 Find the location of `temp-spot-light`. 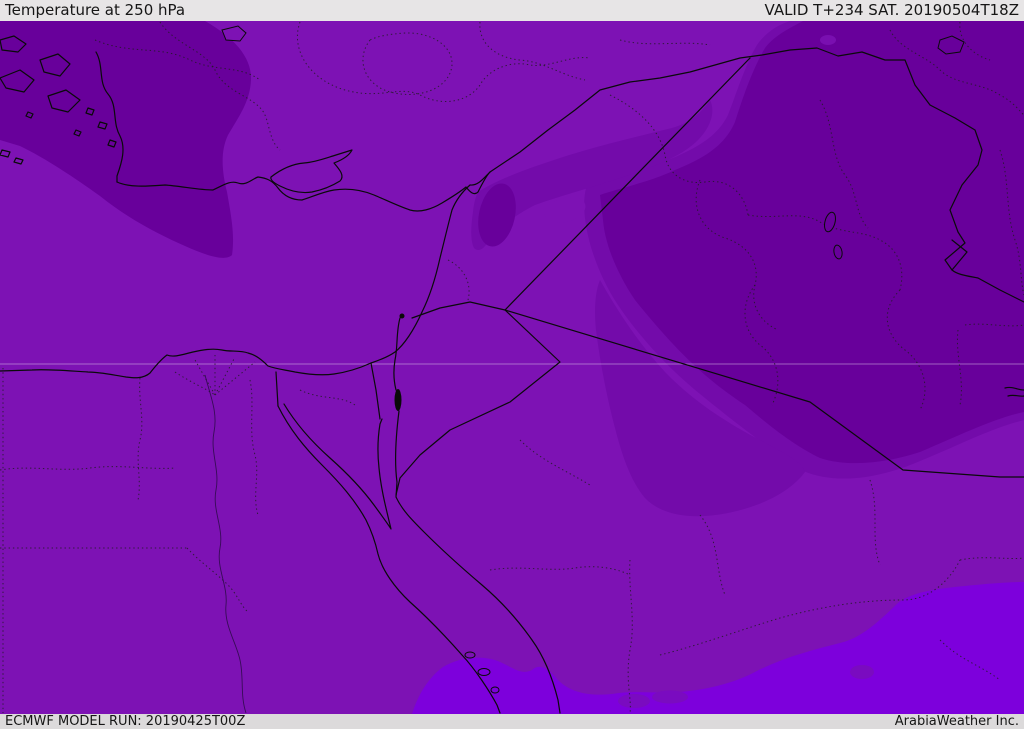

temp-spot-light is located at coordinates (828, 40).